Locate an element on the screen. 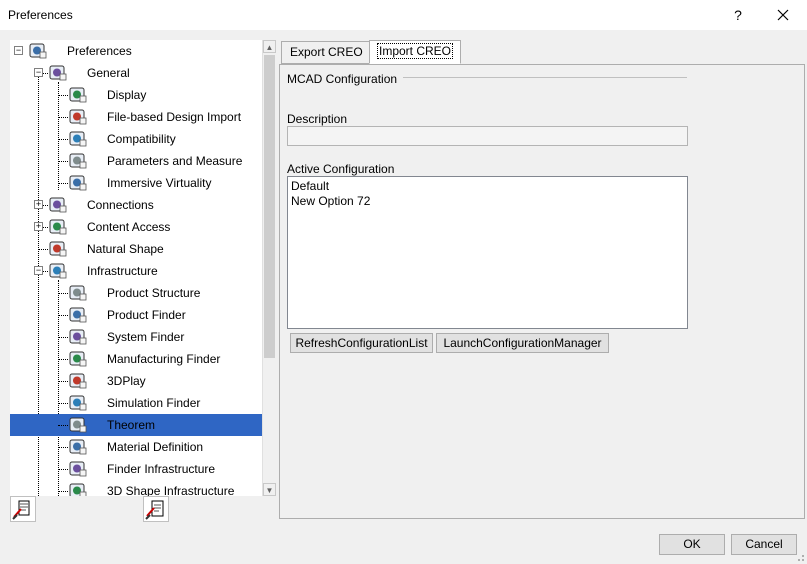 The width and height of the screenshot is (807, 564). tree-item: + Connections is located at coordinates (136, 205).